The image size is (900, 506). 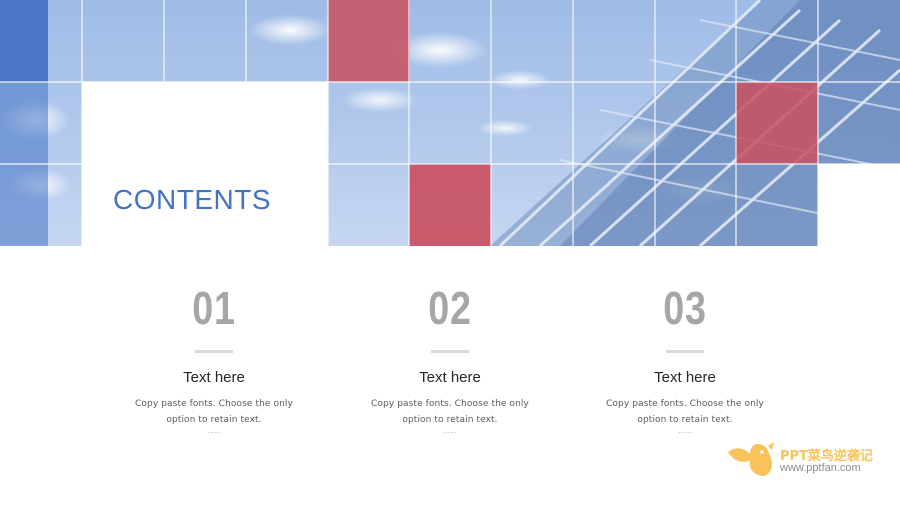 What do you see at coordinates (192, 199) in the screenshot?
I see `page-title: CONTENTS` at bounding box center [192, 199].